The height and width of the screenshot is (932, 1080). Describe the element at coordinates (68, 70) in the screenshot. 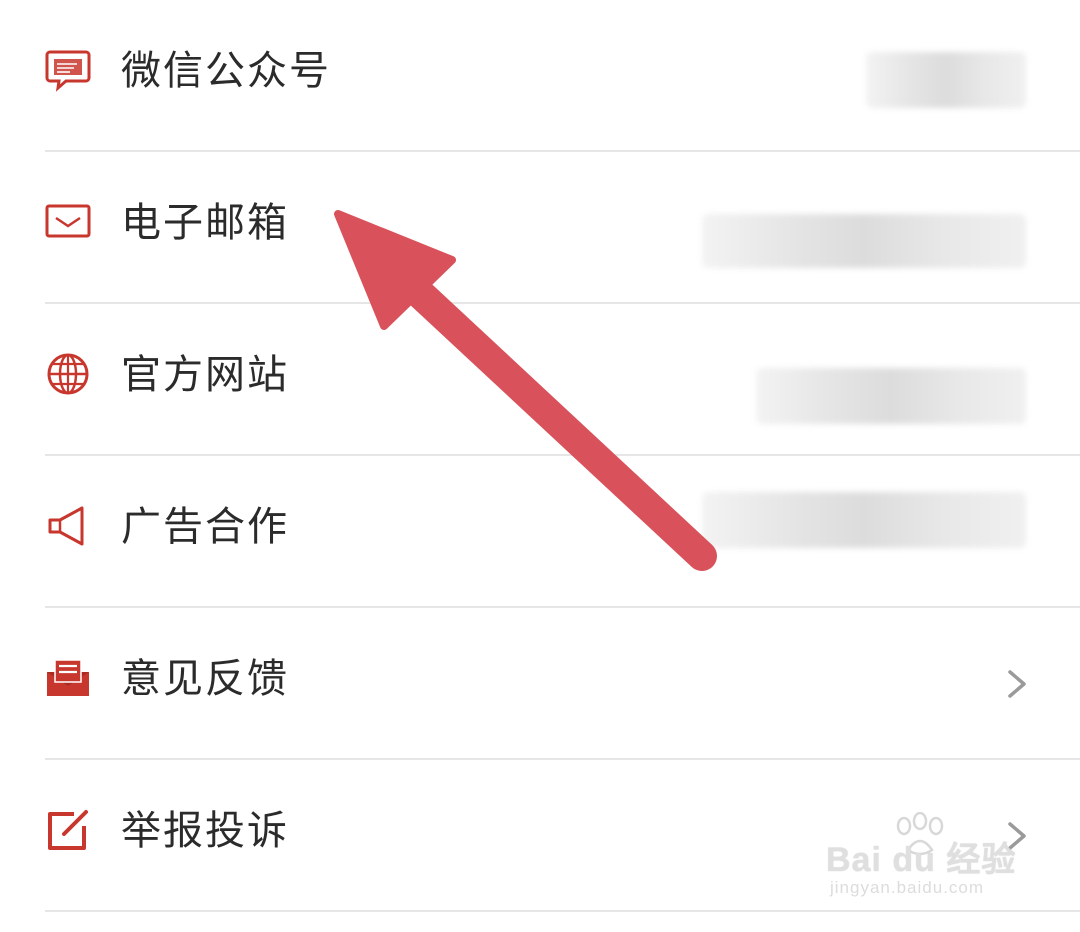

I see `wechat-chat-icon` at that location.